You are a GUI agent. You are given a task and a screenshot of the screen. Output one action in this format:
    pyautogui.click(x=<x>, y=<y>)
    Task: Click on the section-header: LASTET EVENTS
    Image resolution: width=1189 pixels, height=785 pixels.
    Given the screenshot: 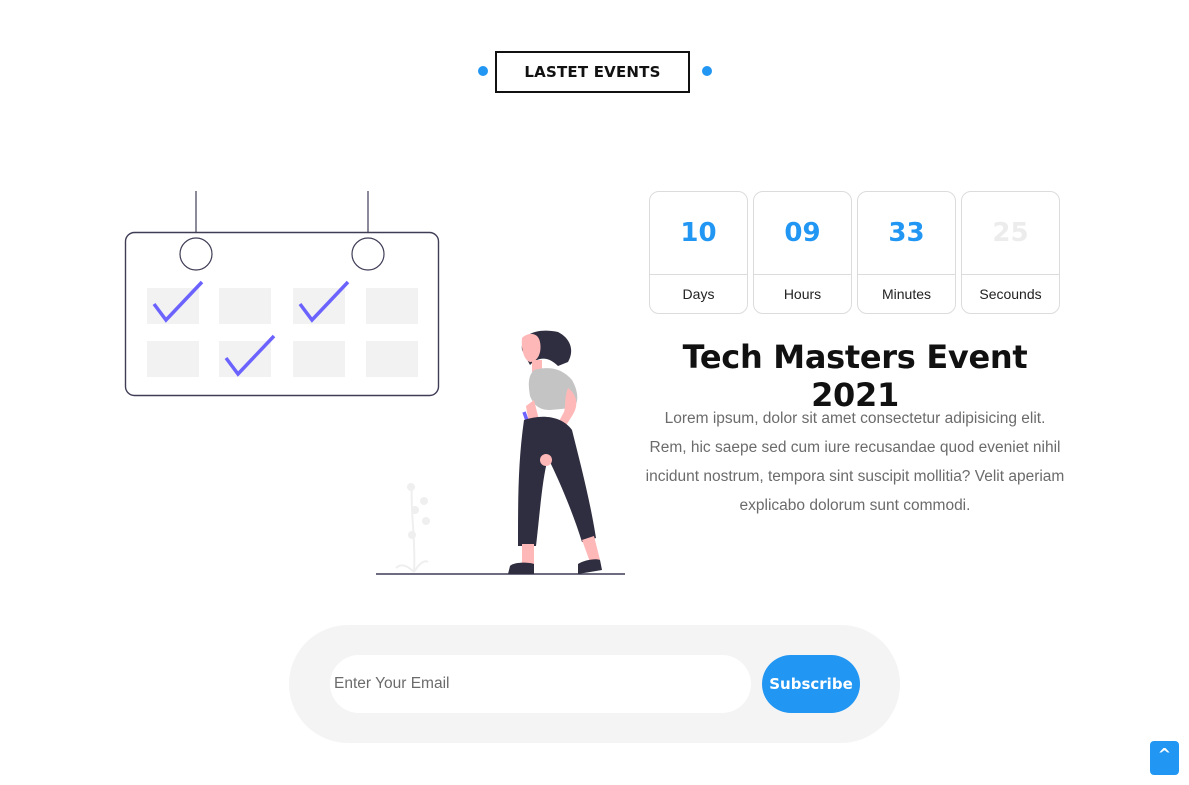 What is the action you would take?
    pyautogui.click(x=598, y=73)
    